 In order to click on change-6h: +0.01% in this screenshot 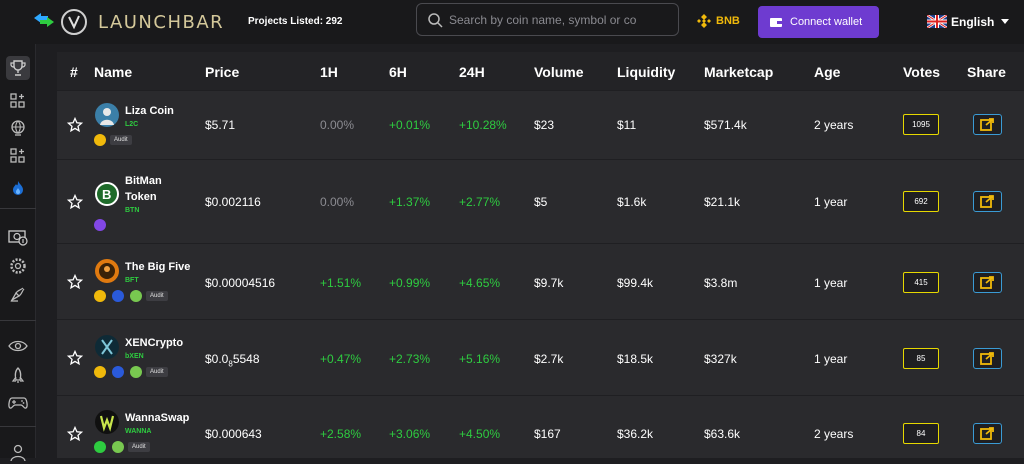, I will do `click(410, 125)`.